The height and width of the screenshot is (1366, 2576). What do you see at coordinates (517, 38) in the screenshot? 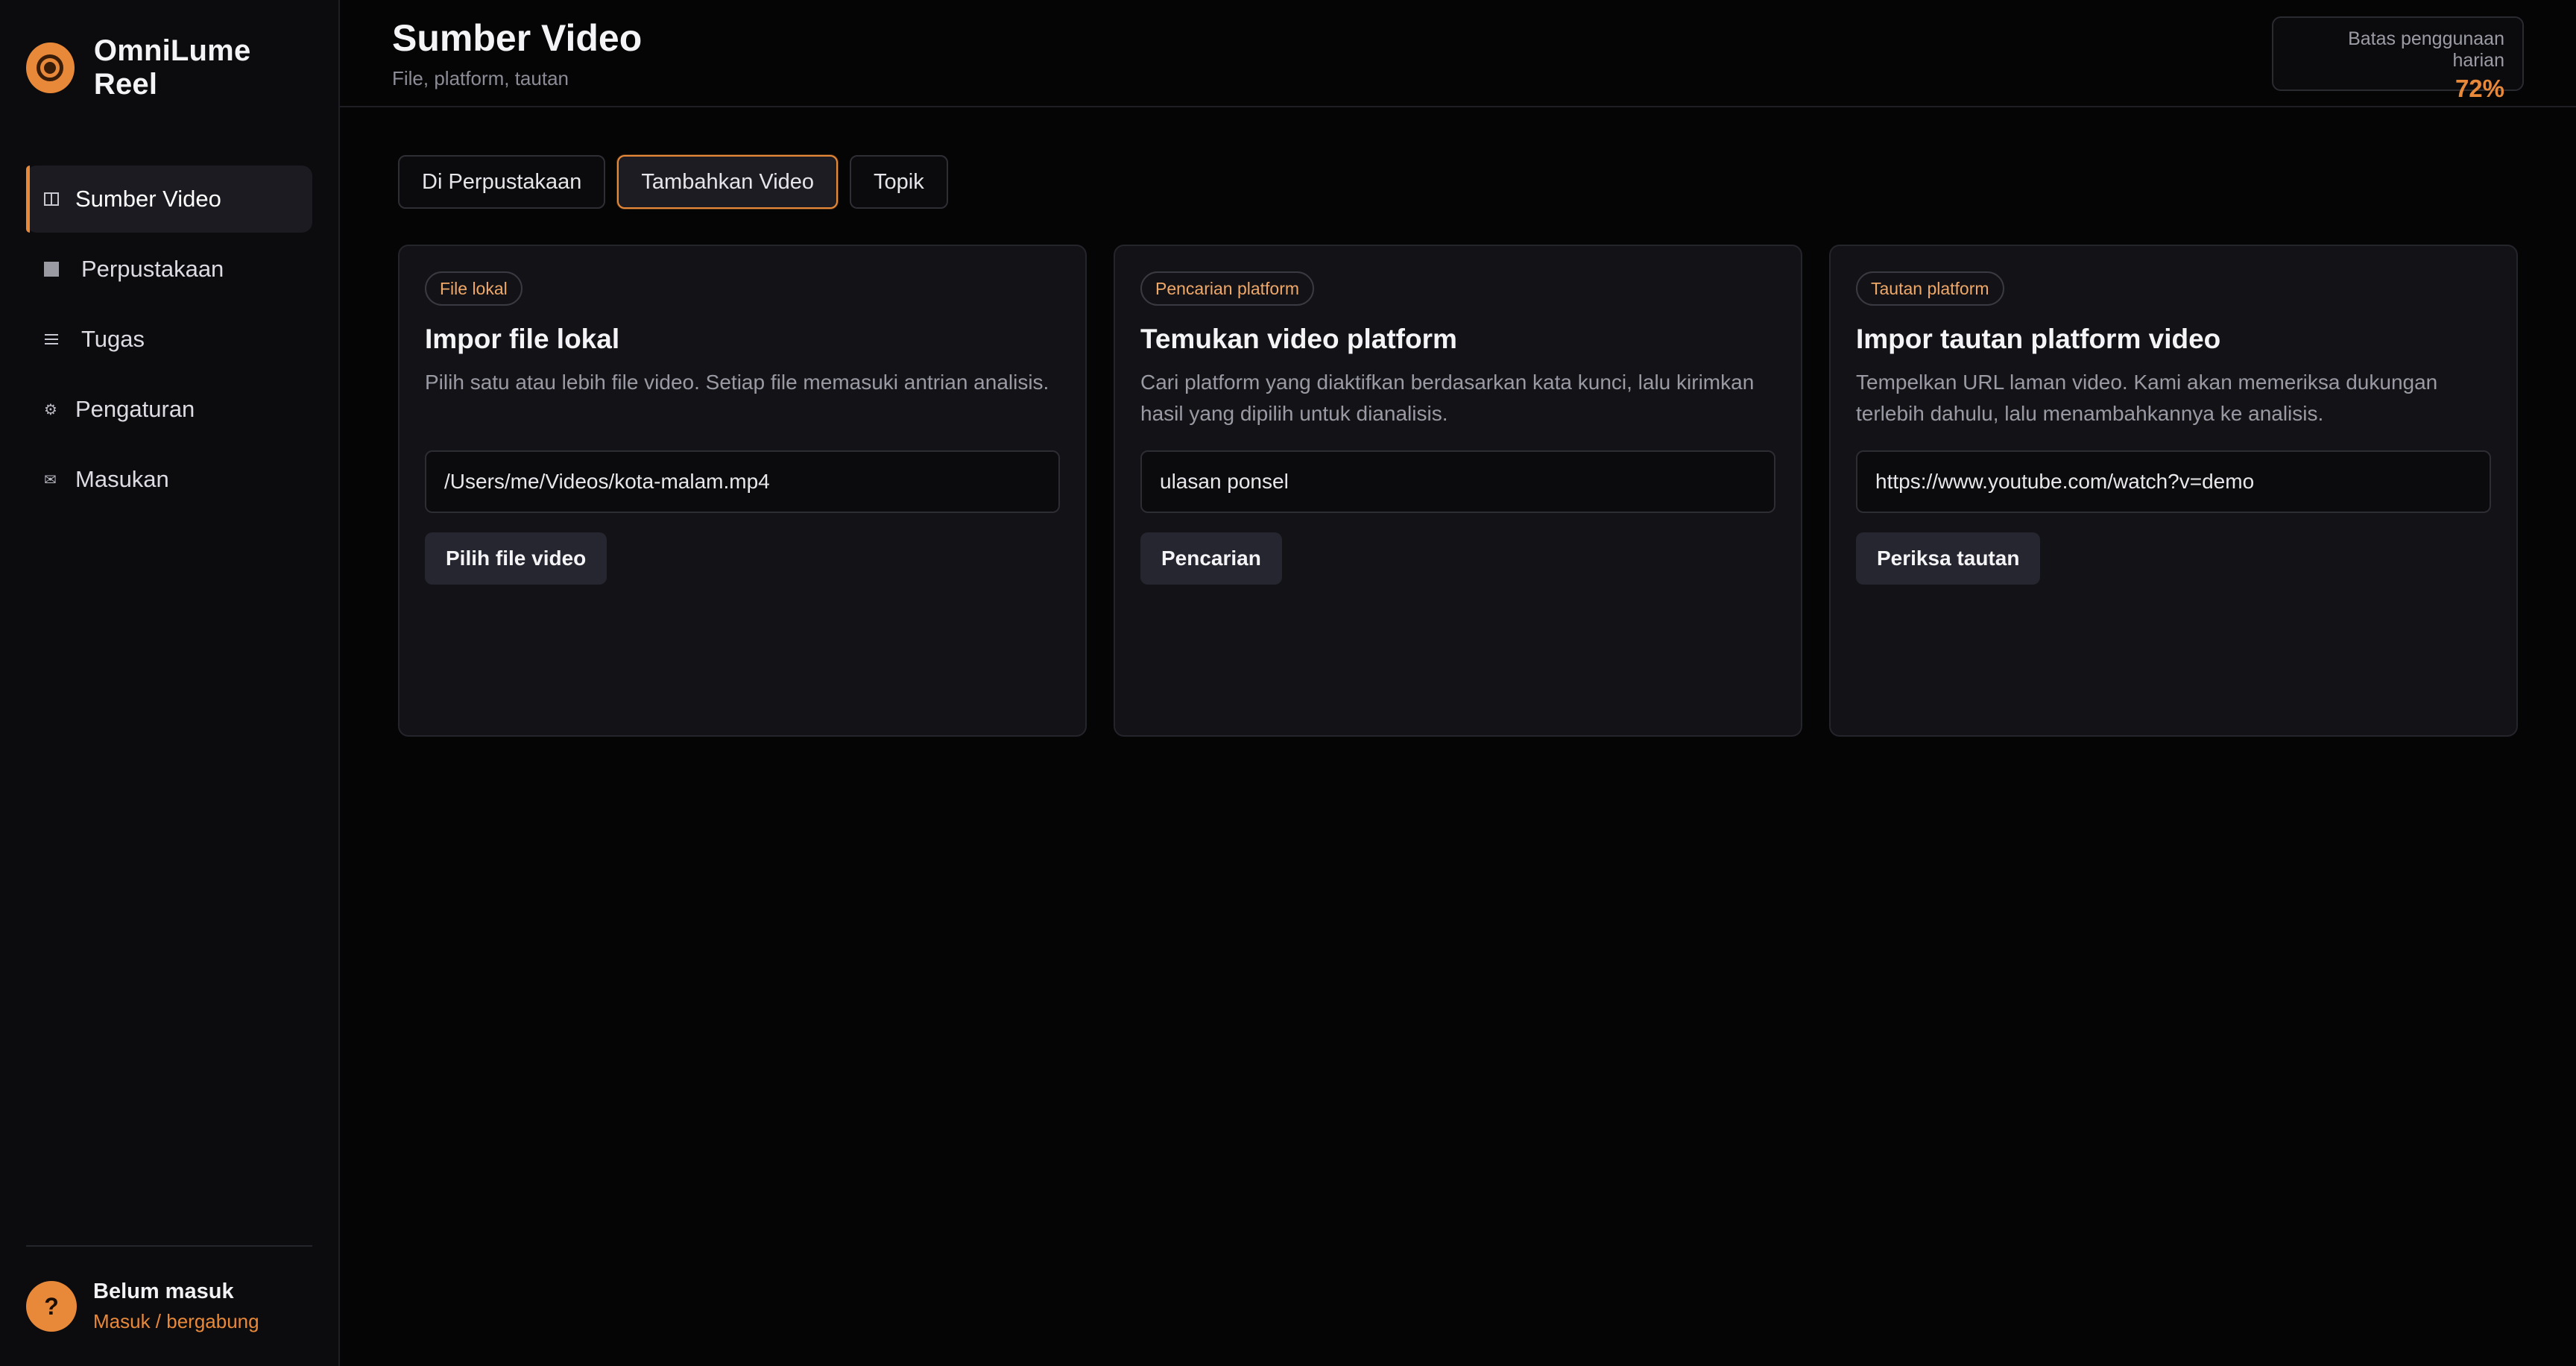
I see `page-title: Sumber Video` at bounding box center [517, 38].